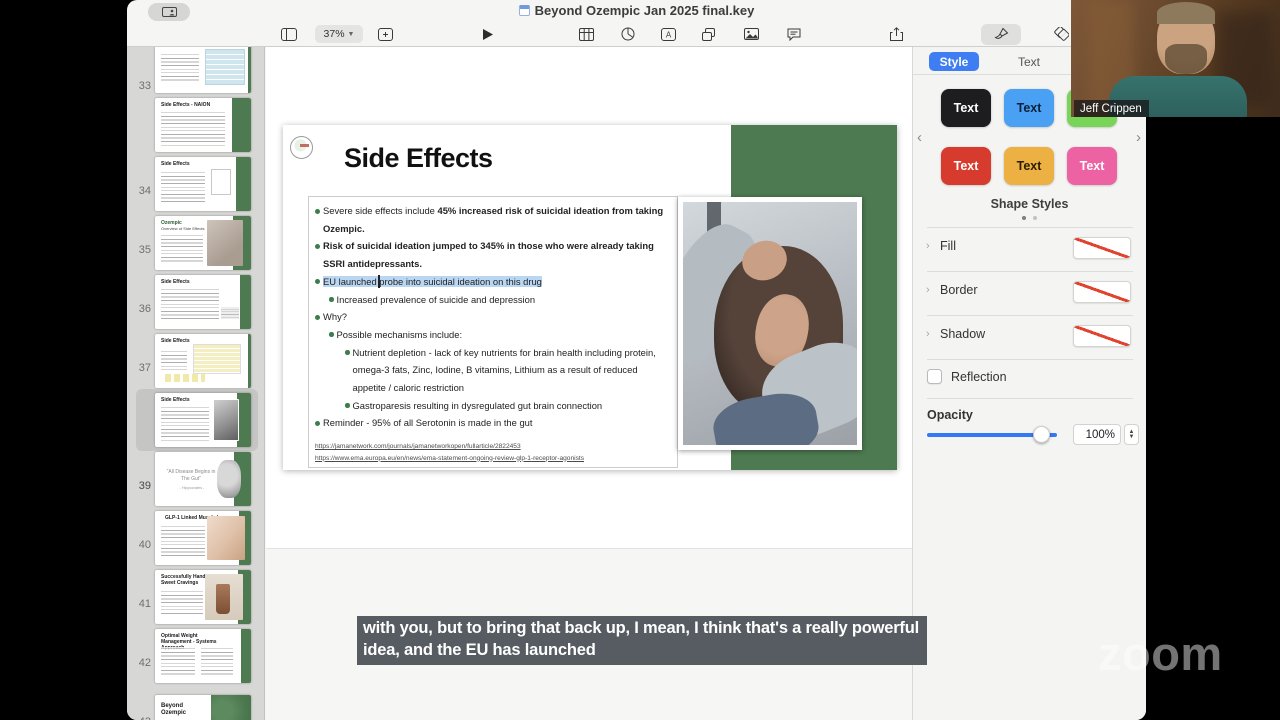 The width and height of the screenshot is (1280, 720). What do you see at coordinates (203, 420) in the screenshot?
I see `slide-thumbnail-39: Side Effects` at bounding box center [203, 420].